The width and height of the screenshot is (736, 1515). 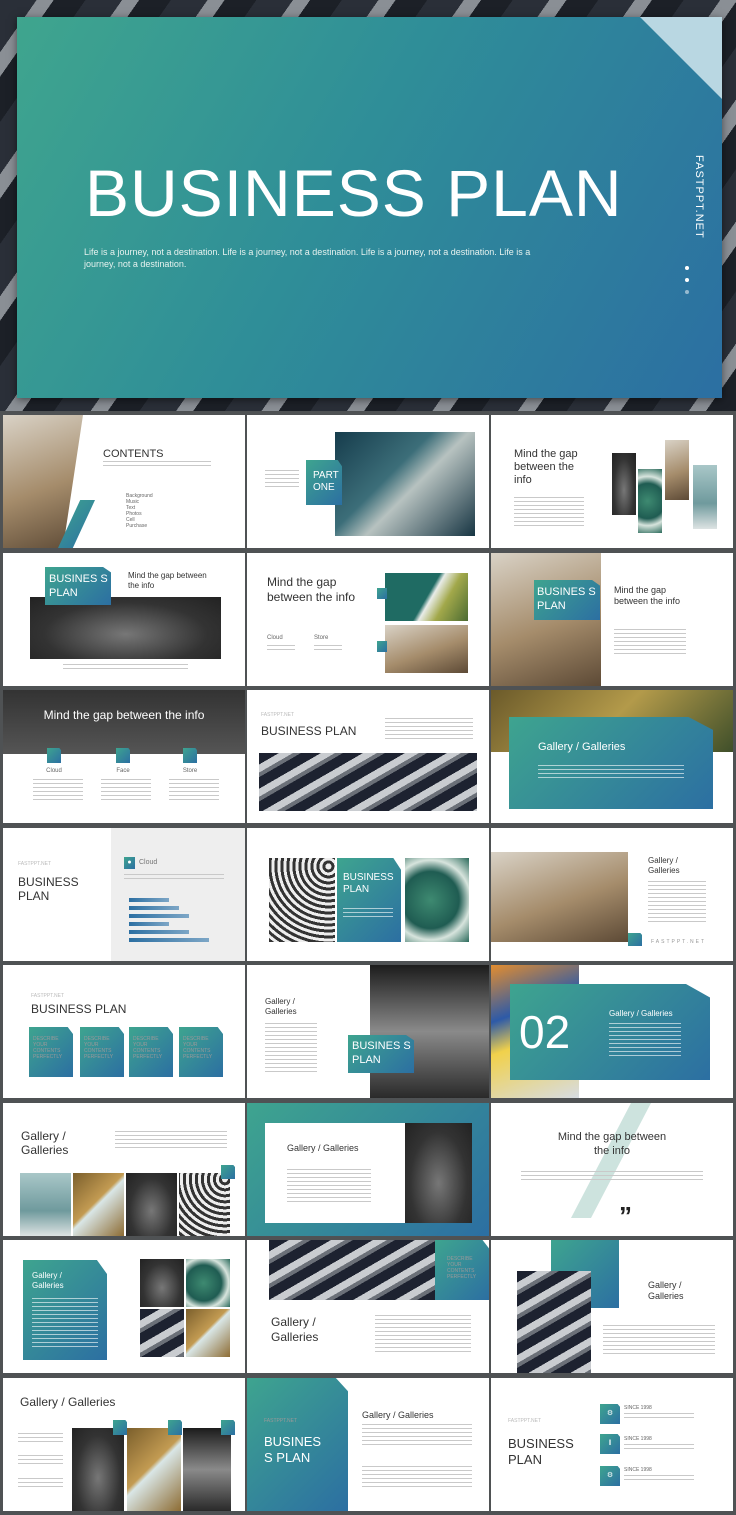 I want to click on diagonal-strip, so click(x=611, y=1160).